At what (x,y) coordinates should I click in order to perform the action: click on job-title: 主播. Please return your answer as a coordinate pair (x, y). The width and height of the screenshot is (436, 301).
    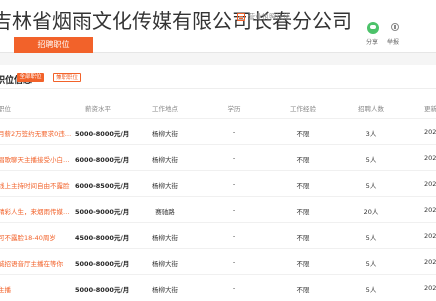
    Looking at the image, I should click on (5, 289).